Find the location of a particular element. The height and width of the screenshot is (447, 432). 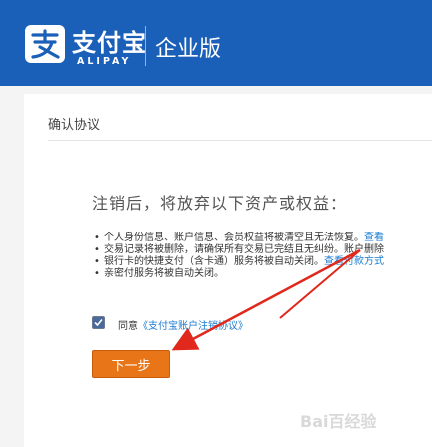

list-item-text: 银行卡的快捷支付（含卡通）服务将被自动关闭。 is located at coordinates (214, 261).